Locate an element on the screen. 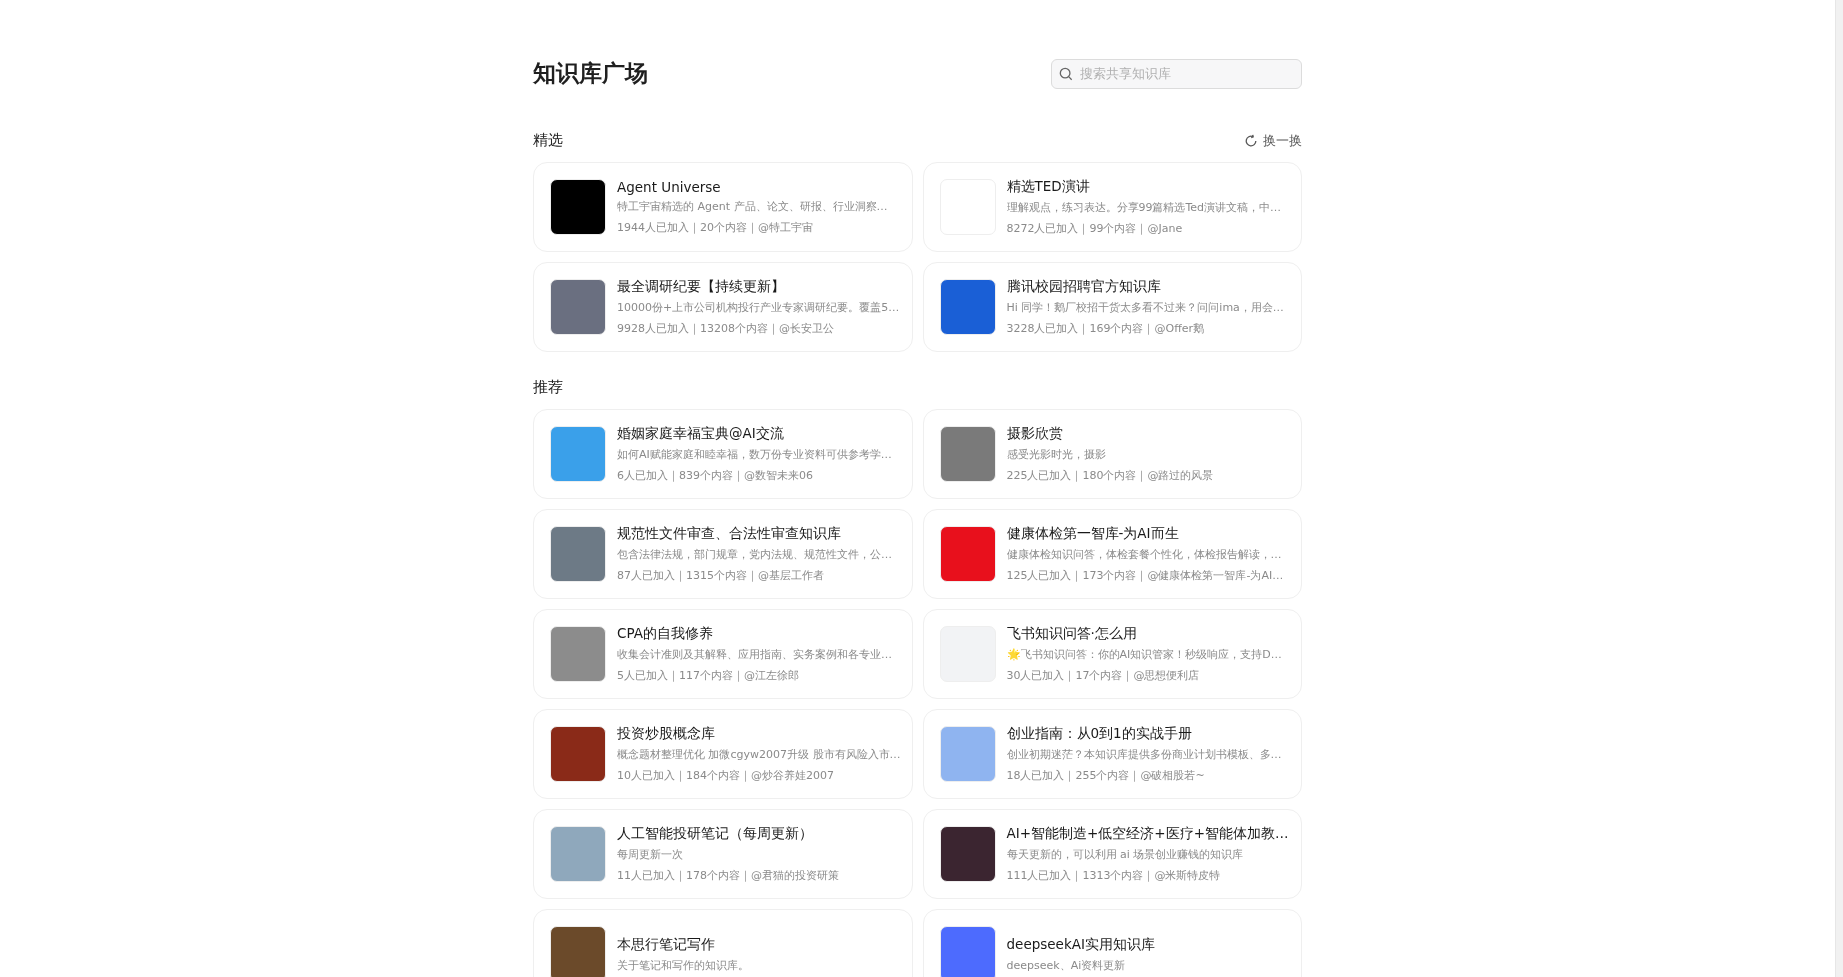 The height and width of the screenshot is (977, 1843). card-stats: 30人已加入｜17个内容｜@思想便利店 is located at coordinates (1103, 675).